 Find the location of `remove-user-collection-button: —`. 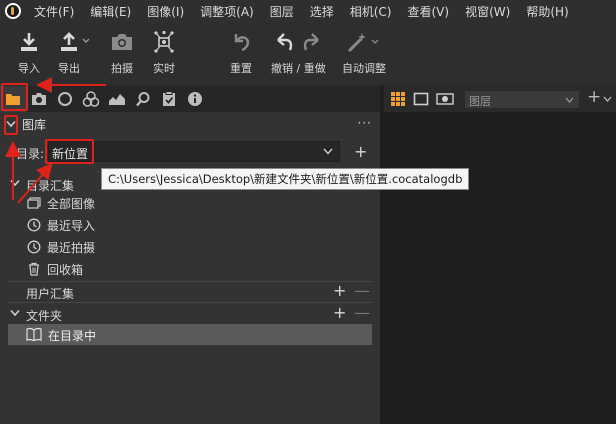

remove-user-collection-button: — is located at coordinates (362, 290).